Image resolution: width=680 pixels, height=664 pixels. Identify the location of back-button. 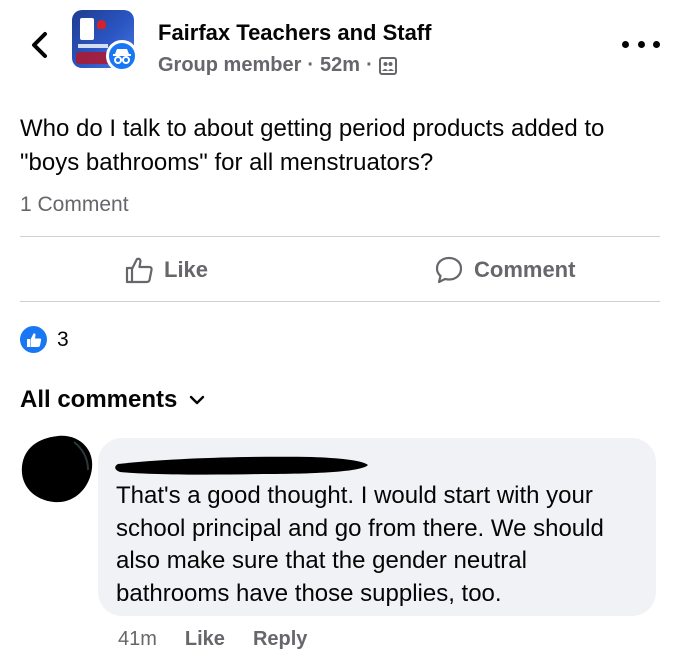
(39, 45).